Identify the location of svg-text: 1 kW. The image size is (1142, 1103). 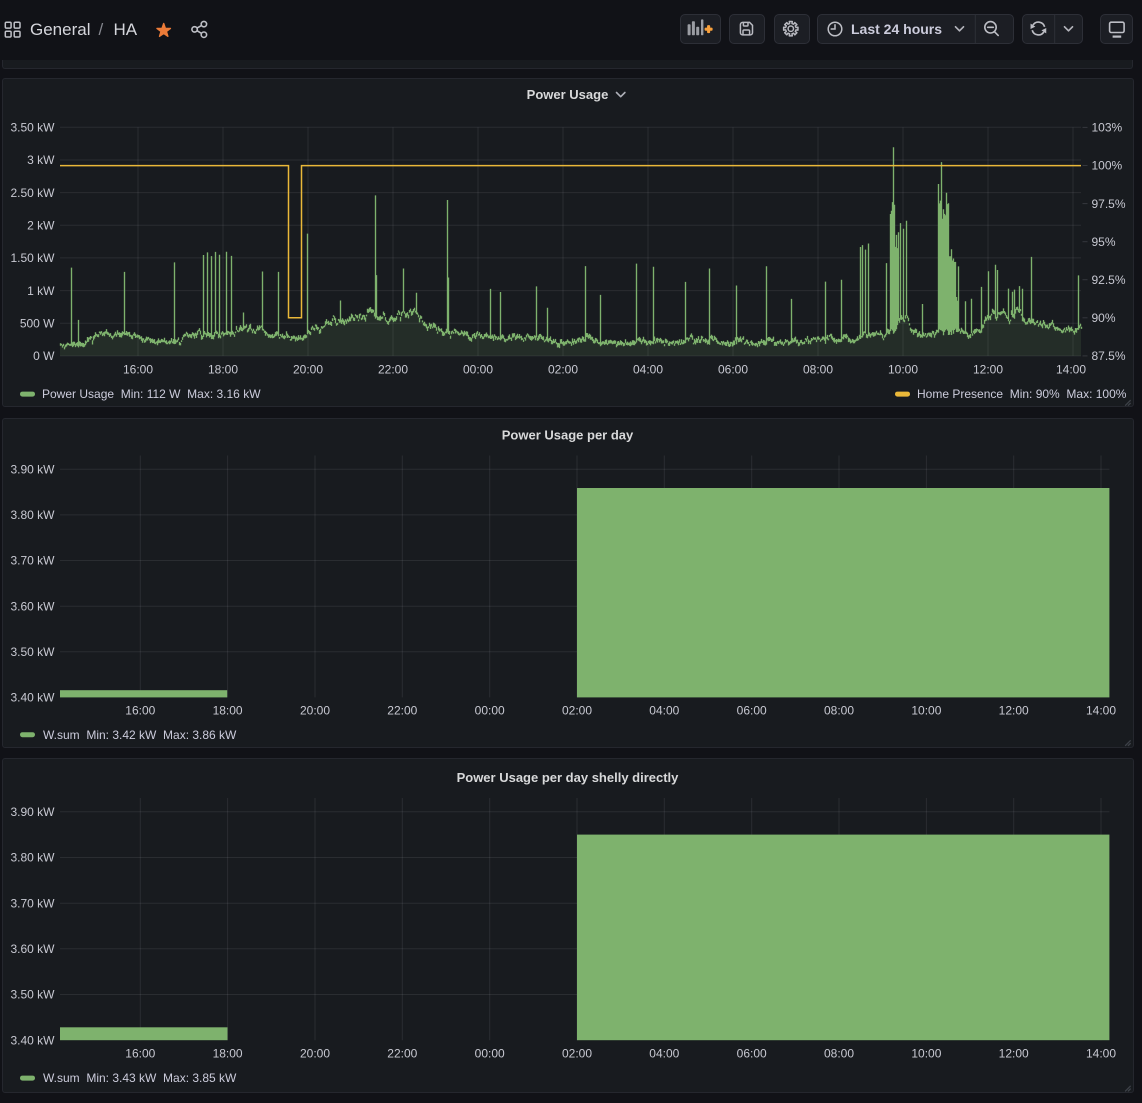
(41, 291).